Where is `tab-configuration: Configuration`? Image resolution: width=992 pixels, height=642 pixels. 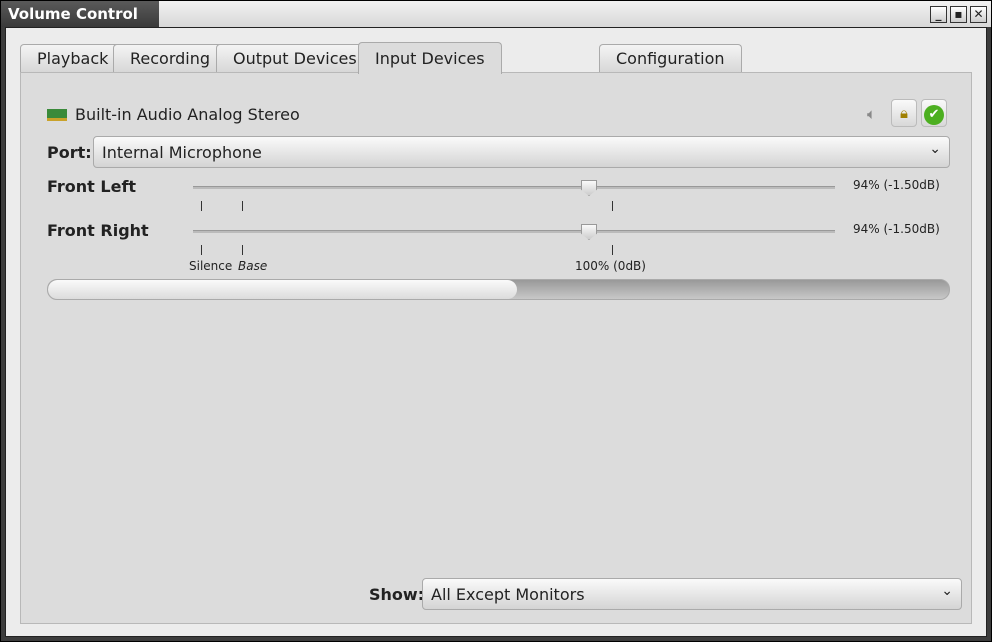
tab-configuration: Configuration is located at coordinates (670, 58).